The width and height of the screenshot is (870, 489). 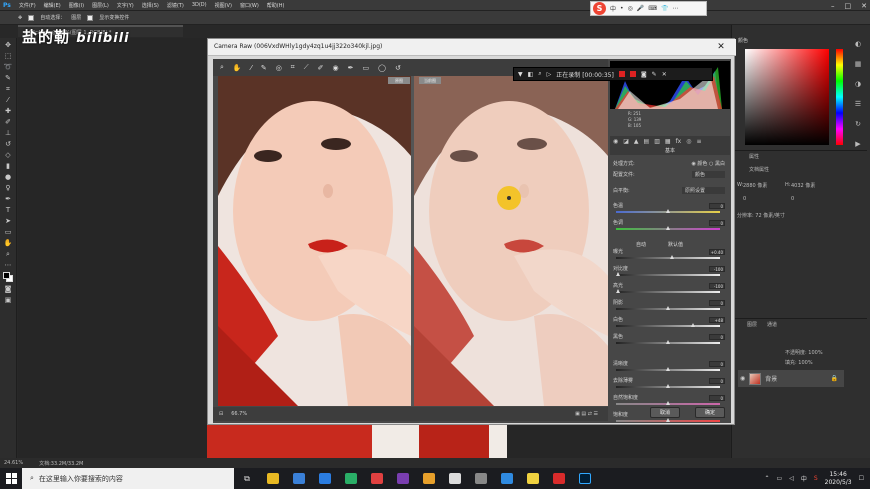 What do you see at coordinates (13, 463) in the screenshot?
I see `zoom-readout: 24.61%` at bounding box center [13, 463].